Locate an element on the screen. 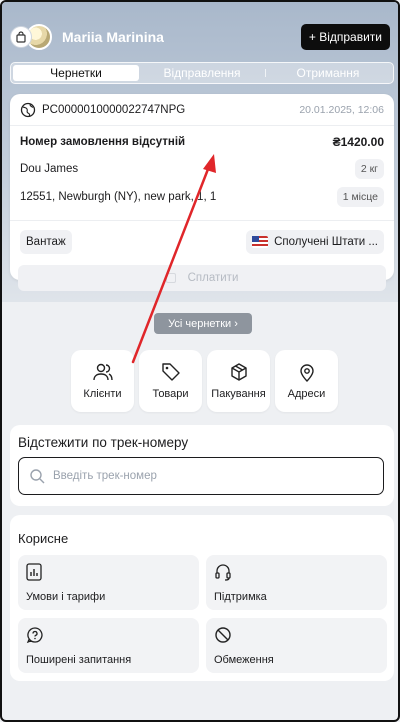  useful-title: Корисне is located at coordinates (43, 538).